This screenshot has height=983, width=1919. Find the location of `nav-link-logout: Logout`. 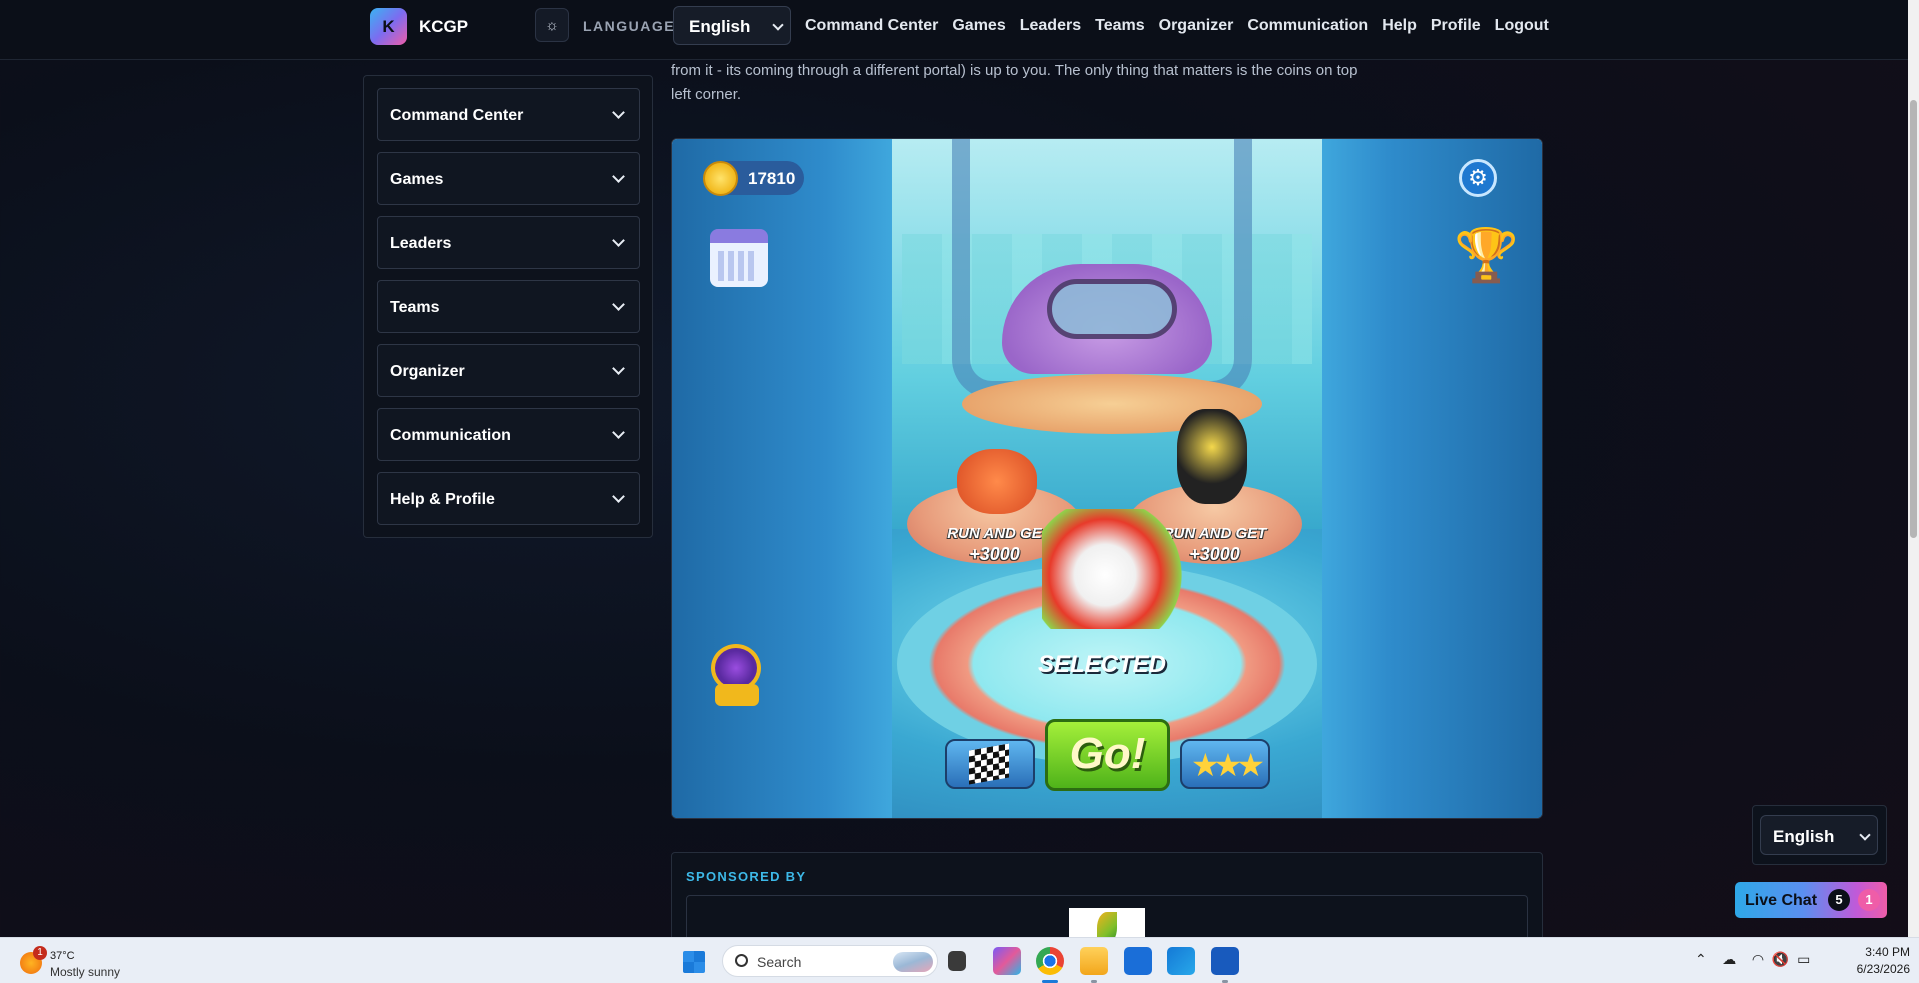

nav-link-logout: Logout is located at coordinates (1522, 26).